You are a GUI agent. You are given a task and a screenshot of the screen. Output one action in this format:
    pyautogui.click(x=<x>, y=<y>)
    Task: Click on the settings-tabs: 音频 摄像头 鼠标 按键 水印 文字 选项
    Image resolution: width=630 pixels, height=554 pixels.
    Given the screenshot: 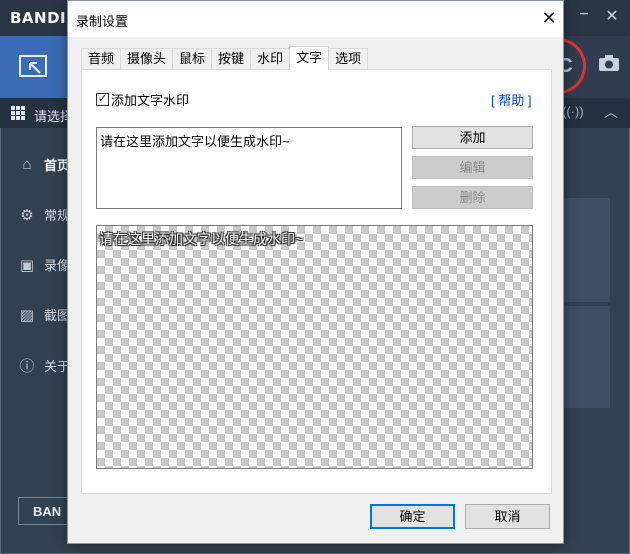 What is the action you would take?
    pyautogui.click(x=225, y=58)
    